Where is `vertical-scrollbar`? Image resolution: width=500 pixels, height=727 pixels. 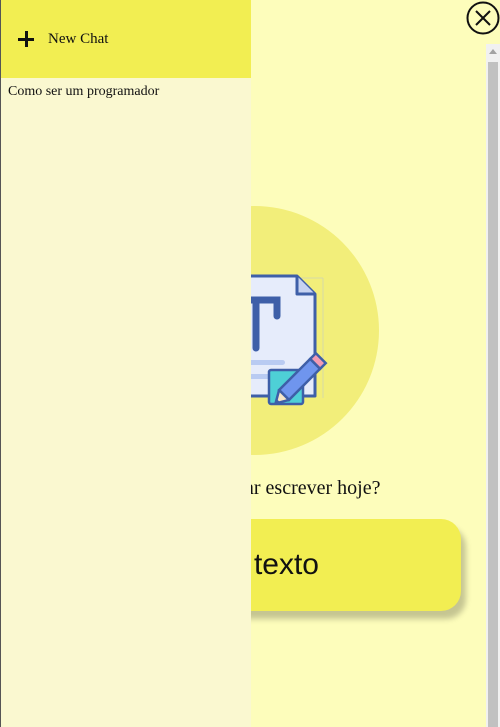
vertical-scrollbar is located at coordinates (493, 385).